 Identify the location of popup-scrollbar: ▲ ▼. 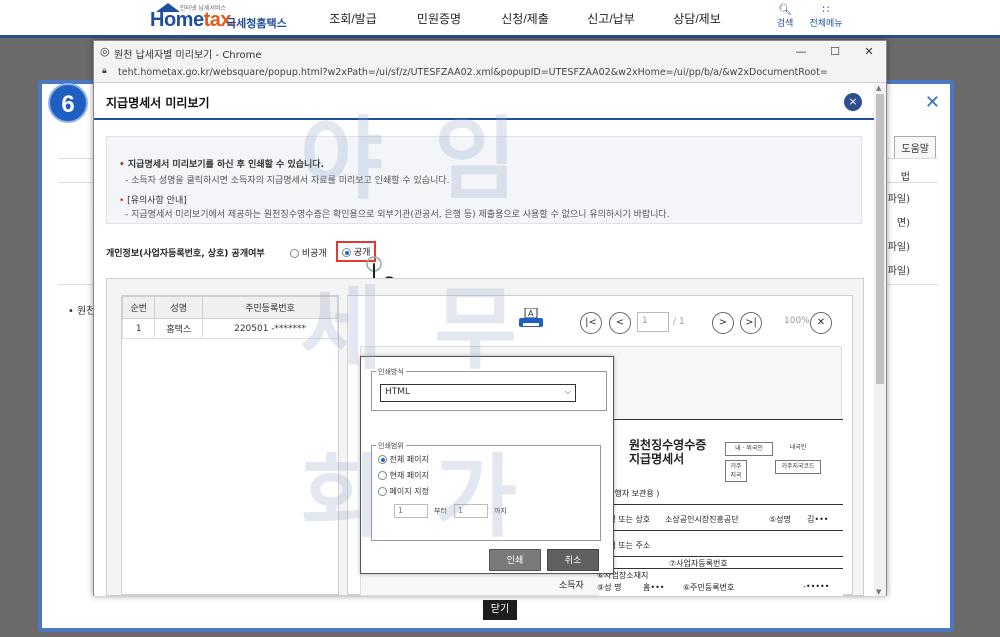
(880, 340).